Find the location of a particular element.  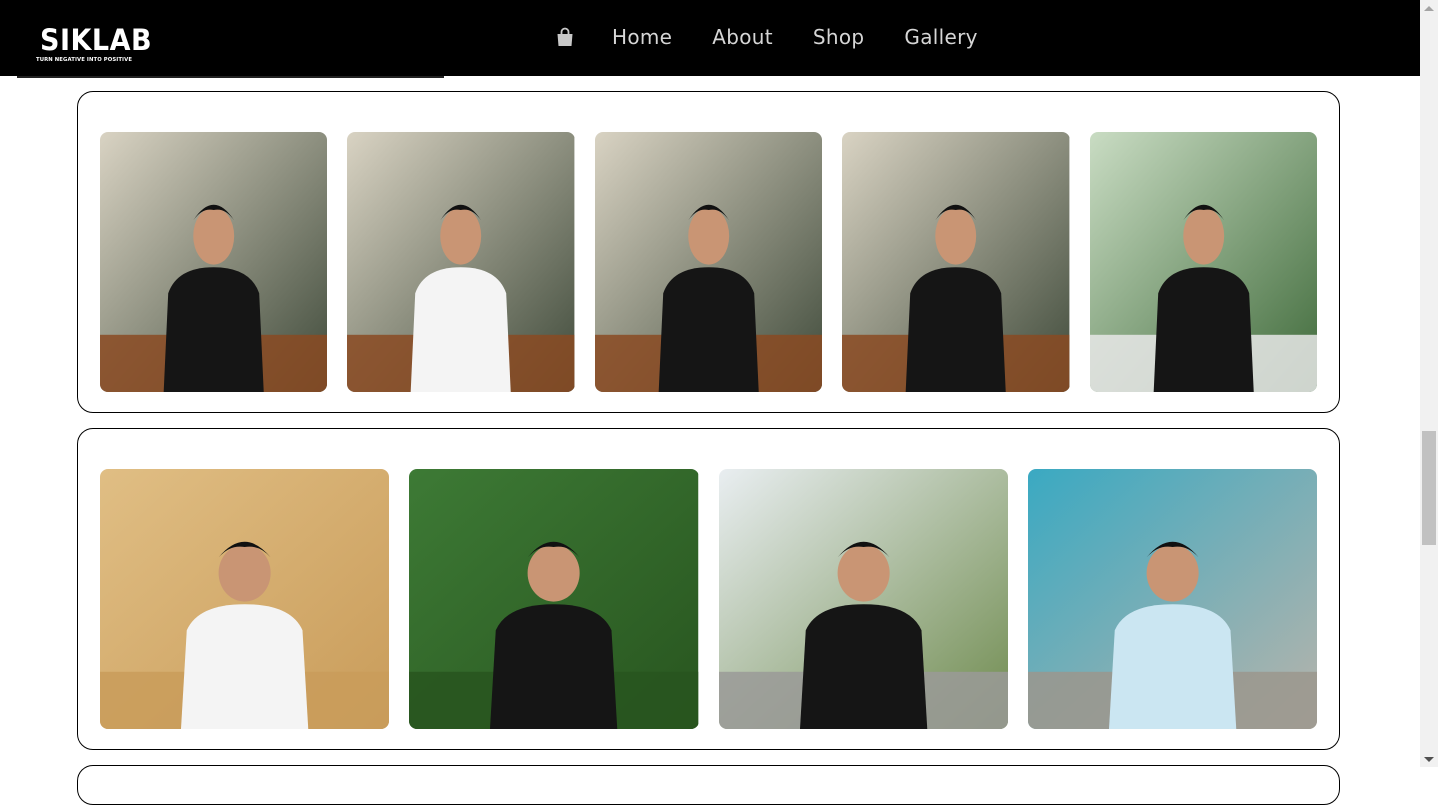

siklab-logo: SIKLAB TURN NEGATIVE INTO POSITIVE is located at coordinates (94, 47).